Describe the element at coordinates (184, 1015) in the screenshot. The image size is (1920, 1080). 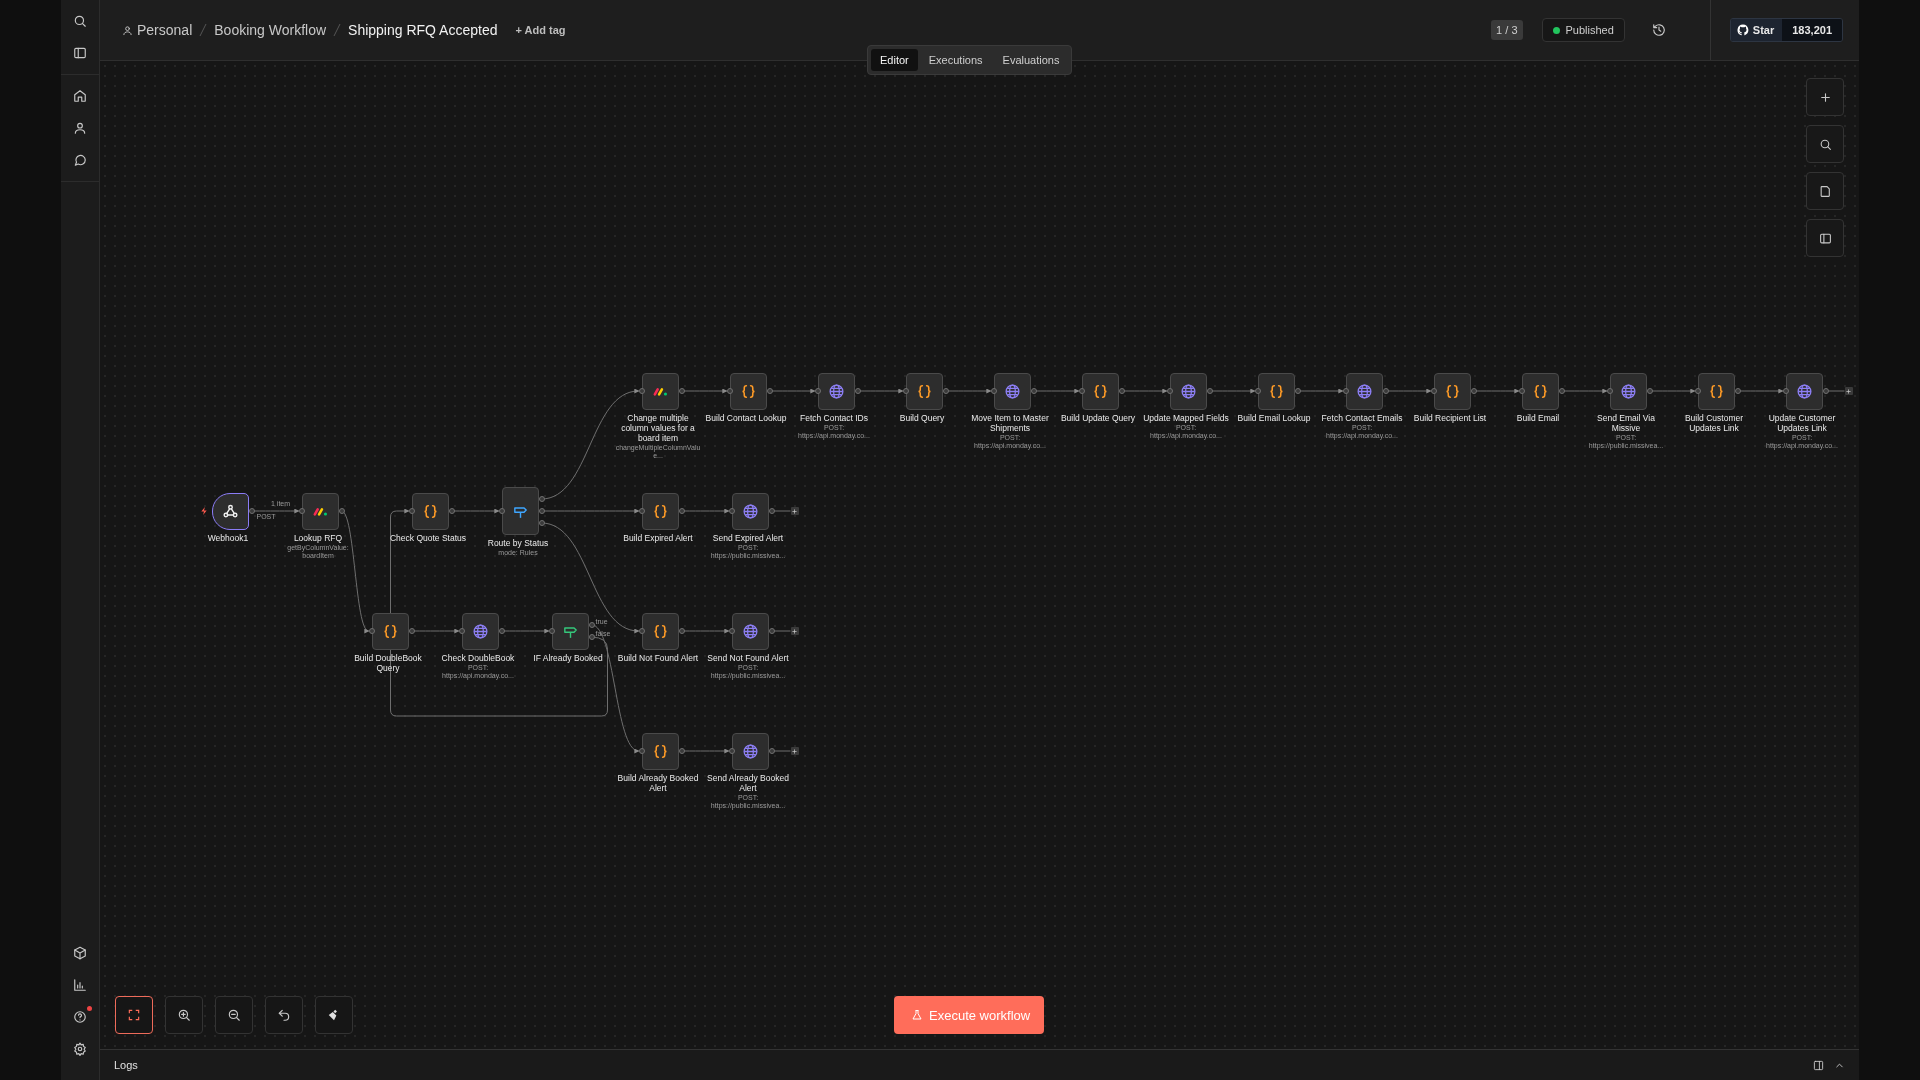
I see `zoom-in-button` at that location.